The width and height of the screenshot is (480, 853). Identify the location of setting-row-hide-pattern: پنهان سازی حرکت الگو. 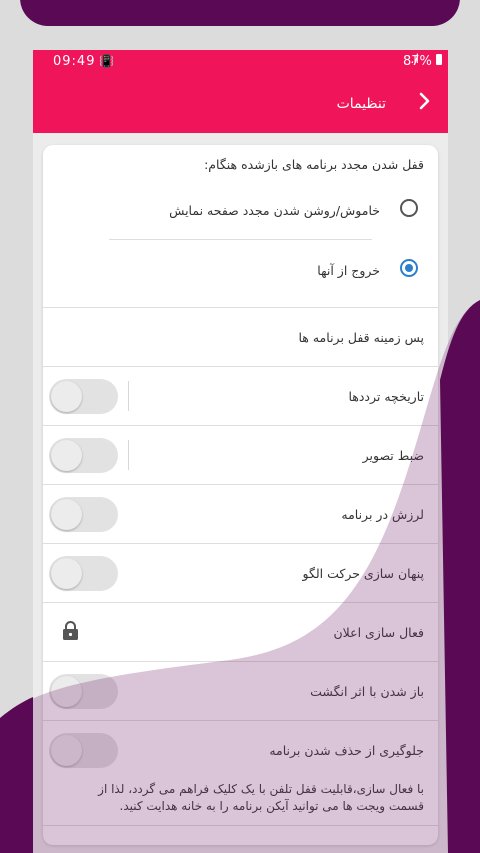
(240, 573).